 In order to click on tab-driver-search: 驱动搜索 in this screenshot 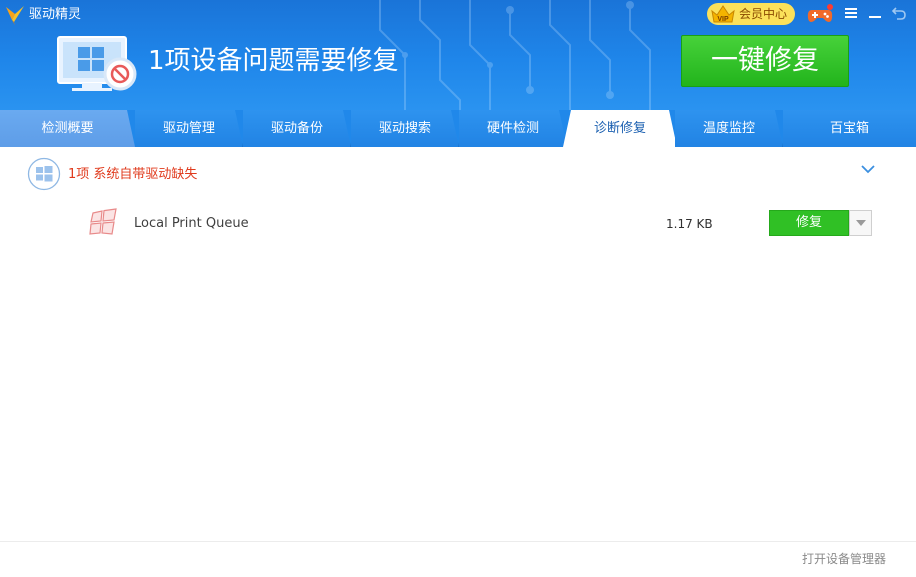, I will do `click(405, 128)`.